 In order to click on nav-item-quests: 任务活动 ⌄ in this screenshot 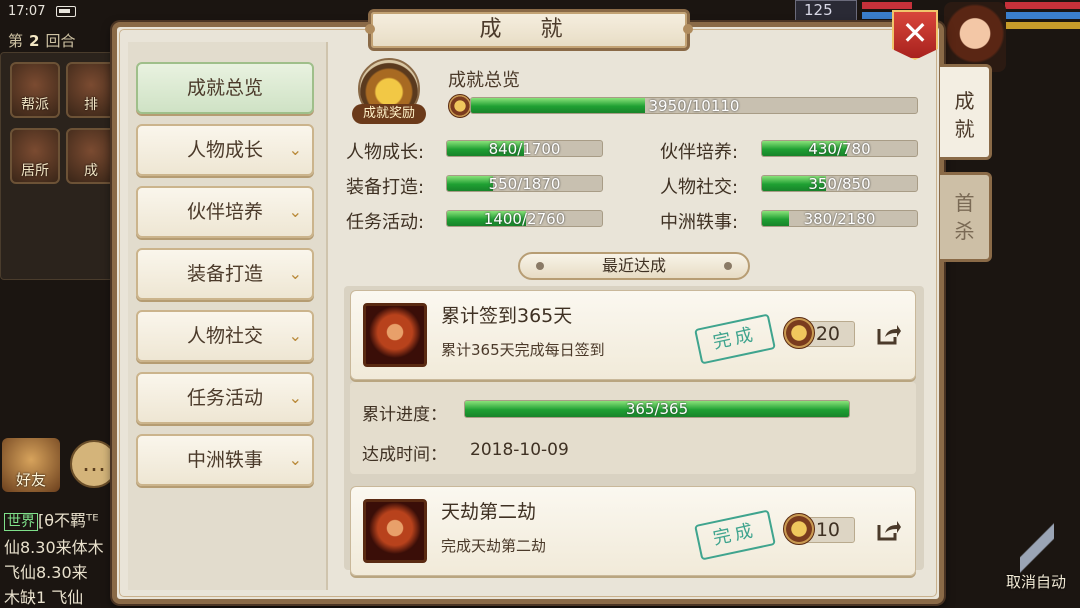, I will do `click(225, 398)`.